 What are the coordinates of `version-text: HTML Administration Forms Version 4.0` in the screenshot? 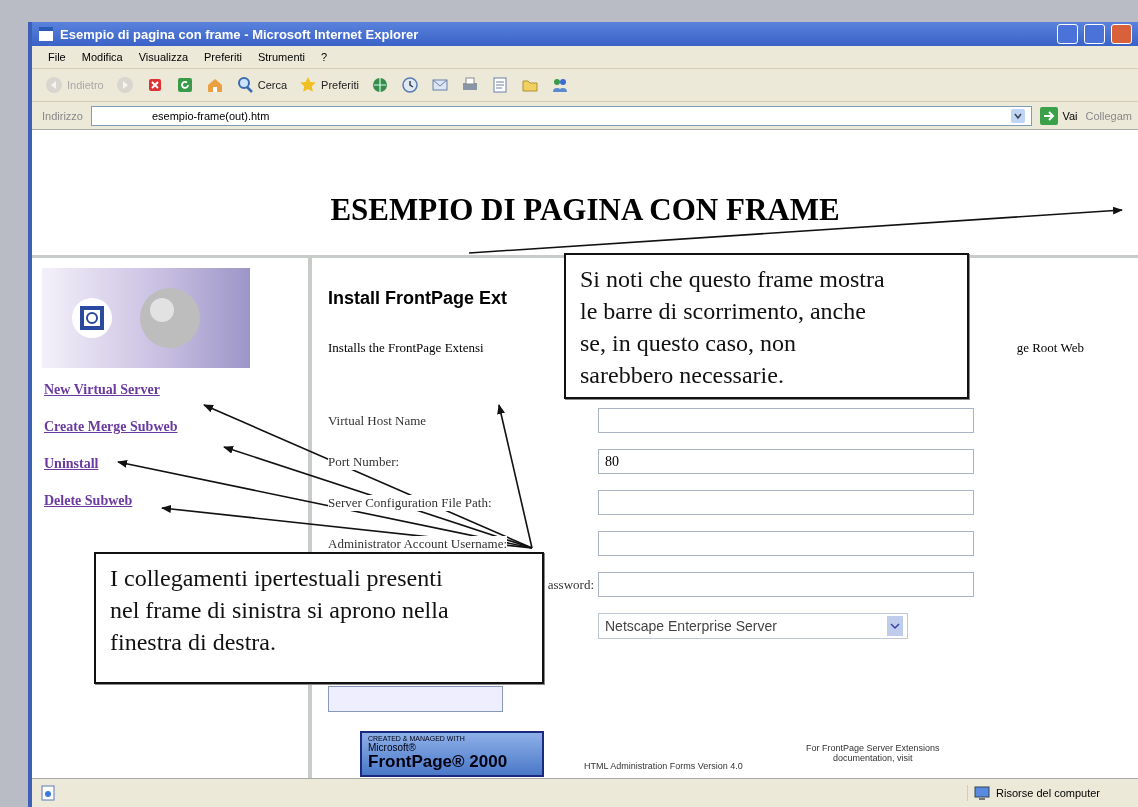 It's located at (663, 766).